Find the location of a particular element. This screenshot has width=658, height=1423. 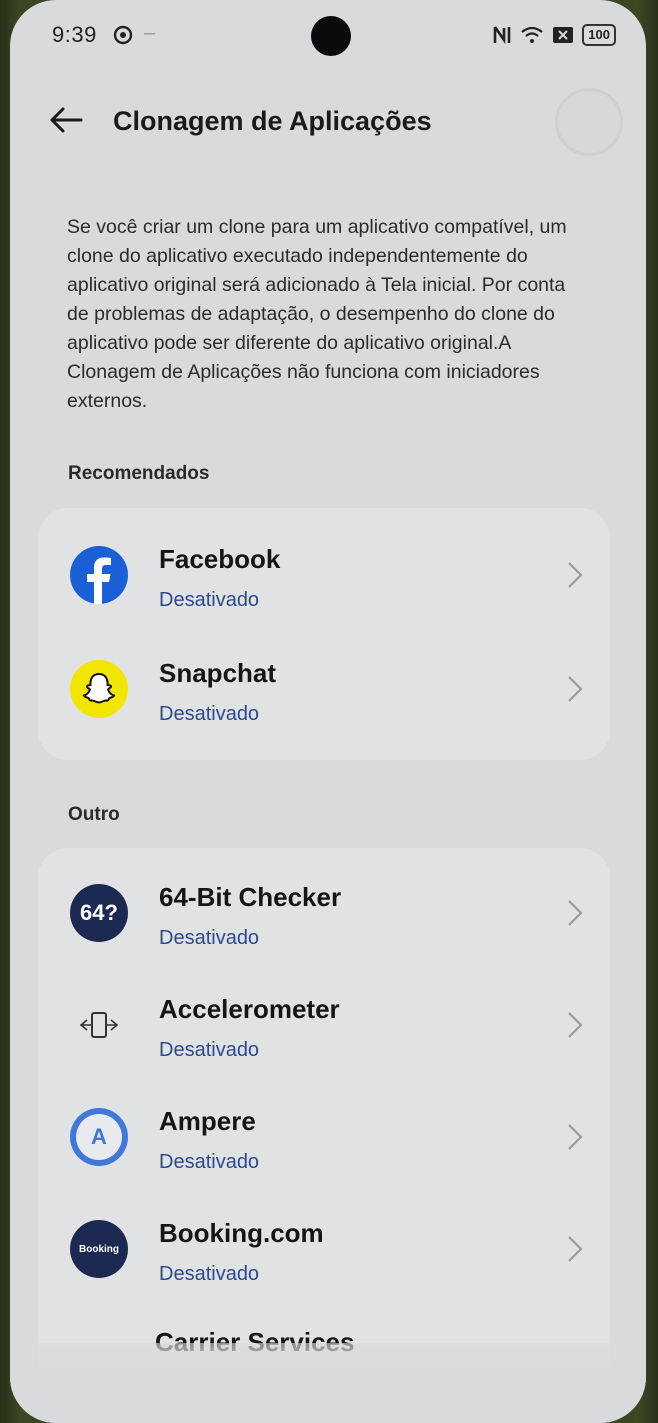

app-name: Accelerometer is located at coordinates (249, 1009).